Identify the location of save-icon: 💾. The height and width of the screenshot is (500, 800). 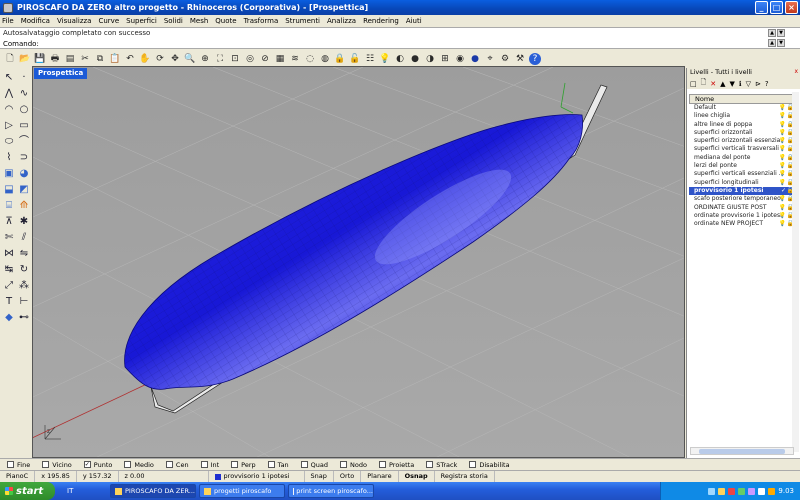
(40, 59).